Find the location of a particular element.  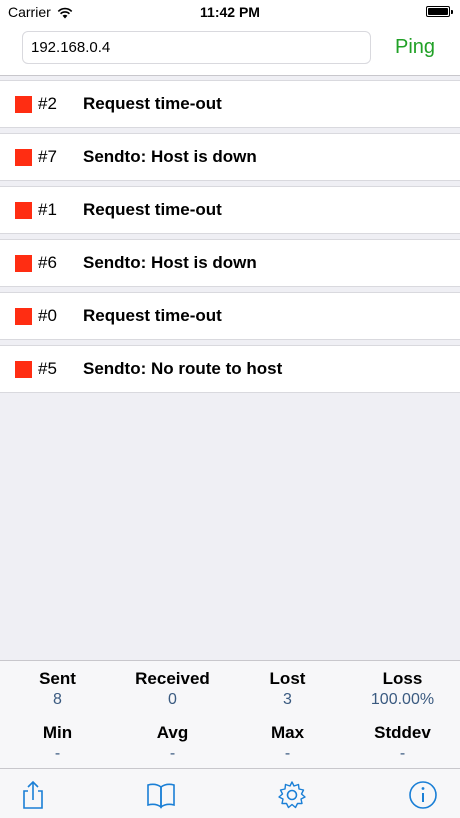

stat-label: Avg is located at coordinates (172, 732).